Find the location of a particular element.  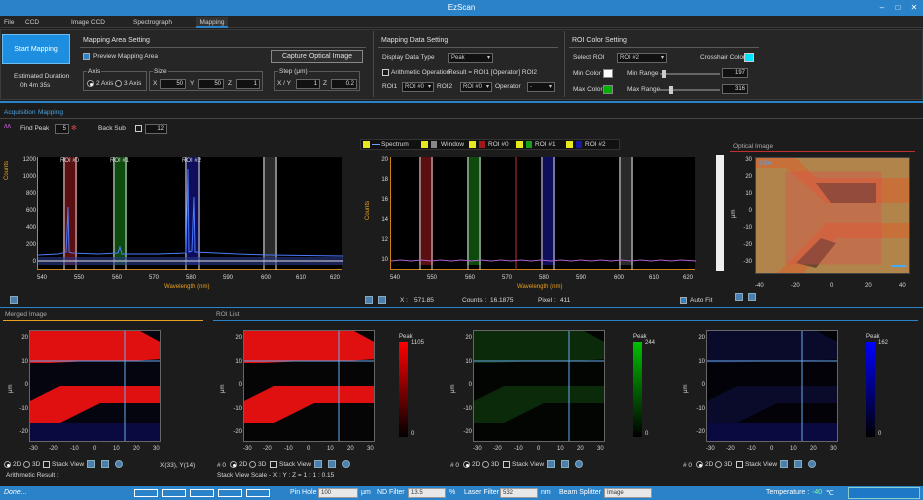

legend-window-checkbox is located at coordinates (424, 144).